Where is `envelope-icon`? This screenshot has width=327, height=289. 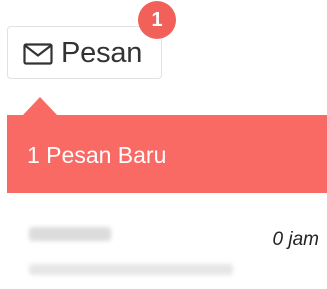
envelope-icon is located at coordinates (38, 54).